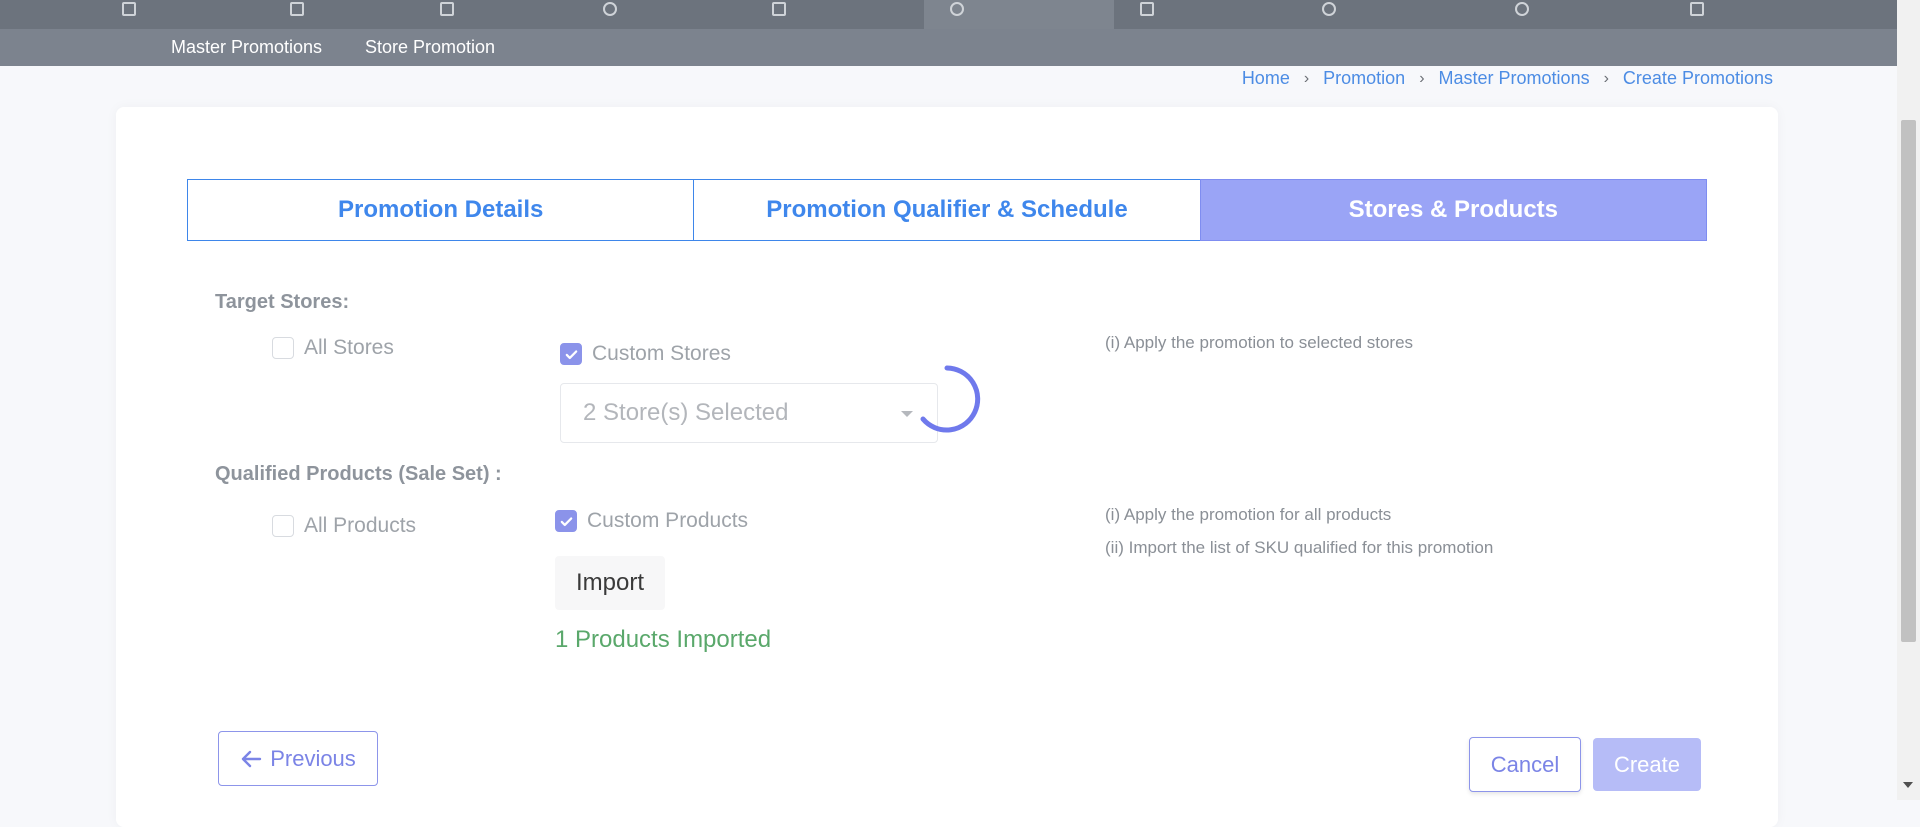  What do you see at coordinates (129, 8) in the screenshot?
I see `dashboard-icon` at bounding box center [129, 8].